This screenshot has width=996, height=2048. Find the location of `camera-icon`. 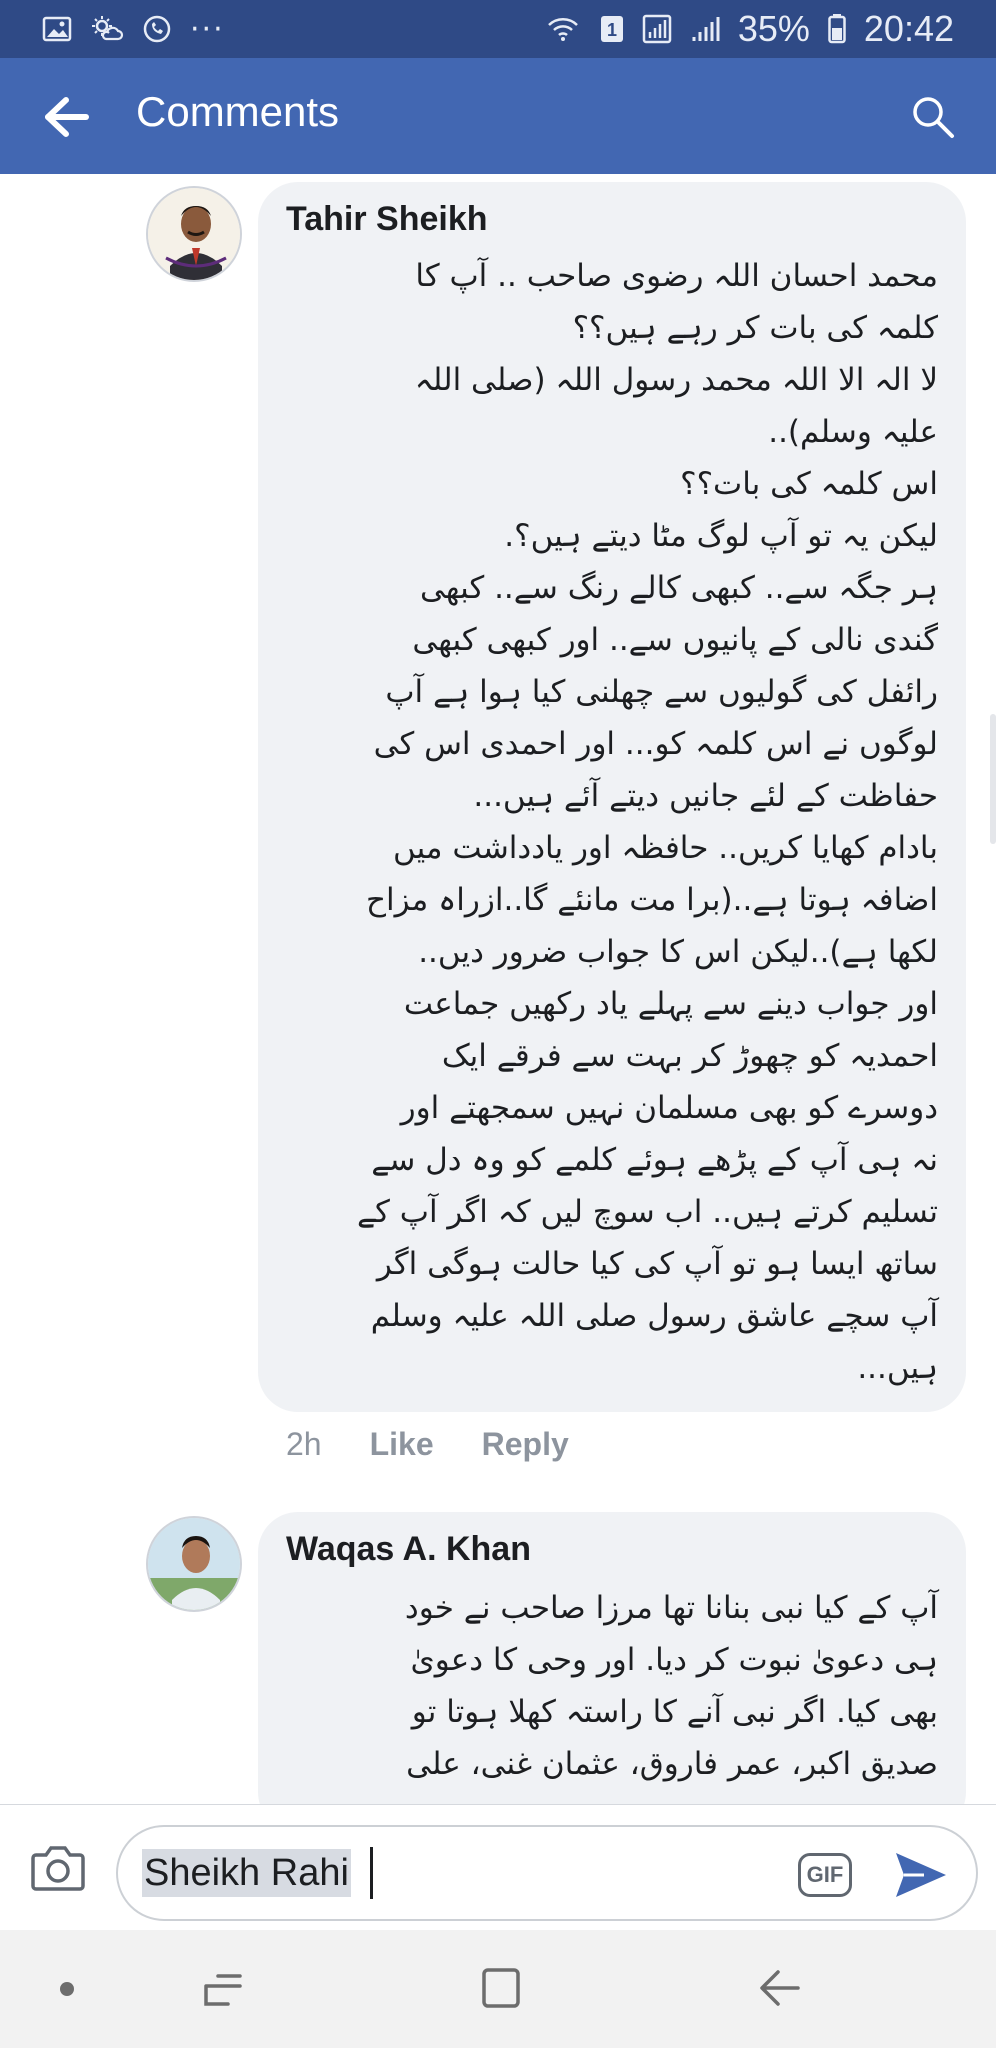

camera-icon is located at coordinates (58, 1868).